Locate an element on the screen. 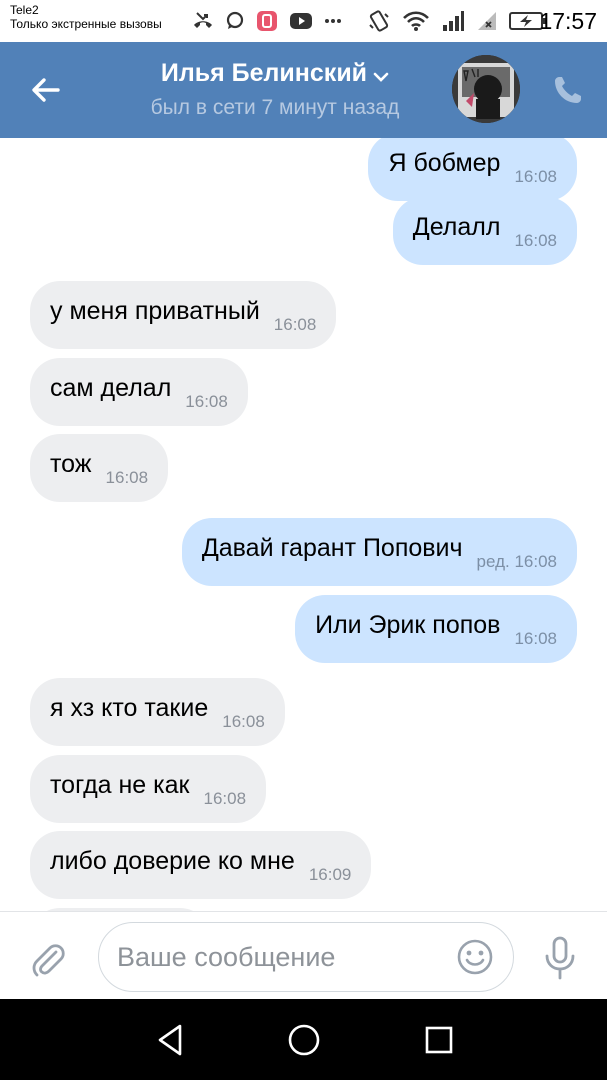 The height and width of the screenshot is (1080, 607). recents-square-icon is located at coordinates (439, 1040).